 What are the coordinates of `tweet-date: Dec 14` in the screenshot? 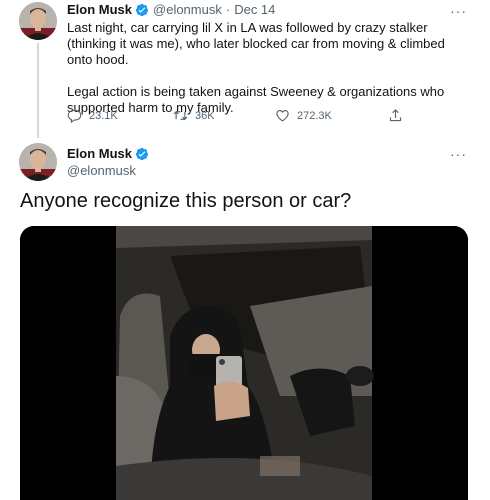 It's located at (254, 9).